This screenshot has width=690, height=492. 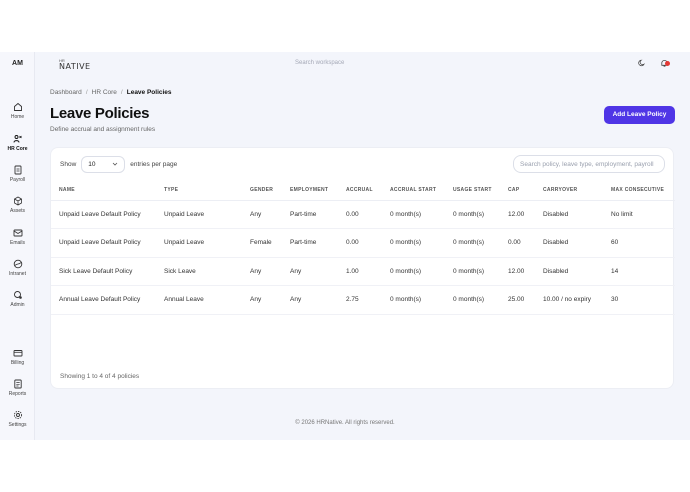 I want to click on sidebar-item-label: Payroll, so click(x=17, y=180).